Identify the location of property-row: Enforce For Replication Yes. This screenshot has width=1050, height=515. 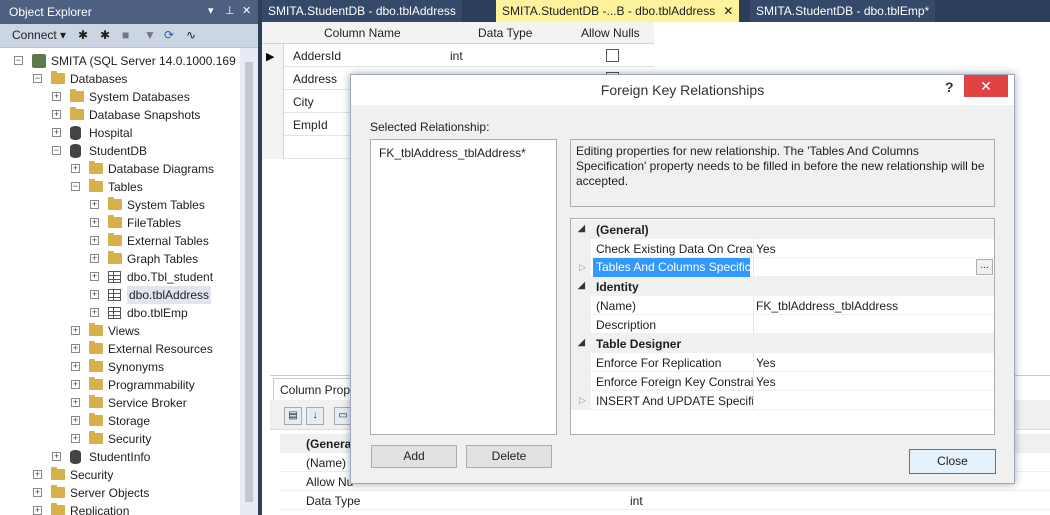
(782, 362).